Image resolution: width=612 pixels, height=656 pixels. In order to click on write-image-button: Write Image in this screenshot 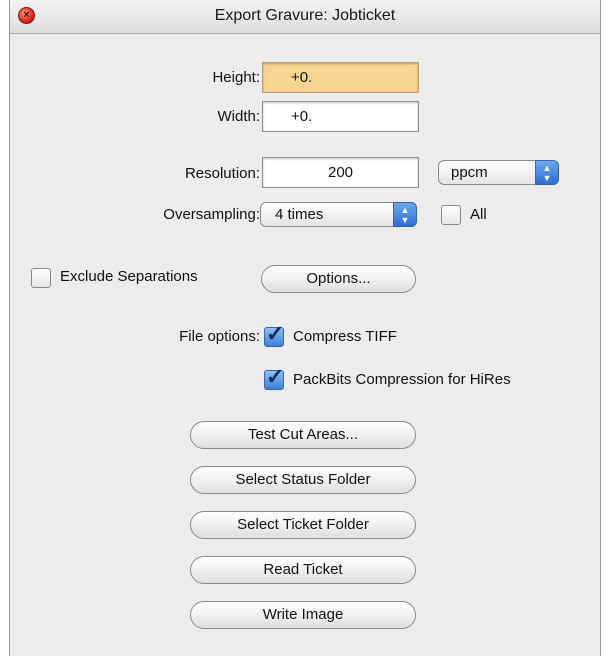, I will do `click(303, 615)`.